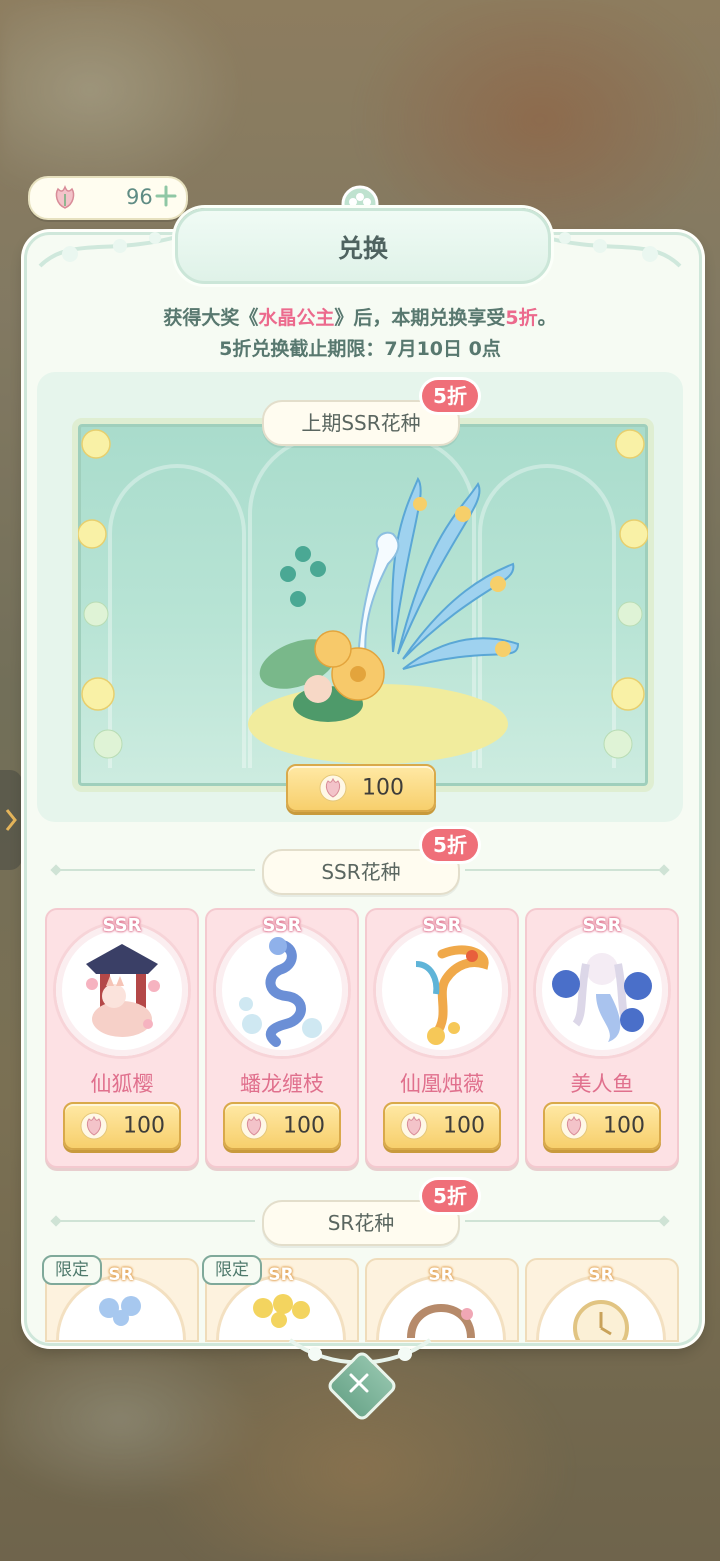  Describe the element at coordinates (601, 1320) in the screenshot. I see `clock-illustration` at that location.